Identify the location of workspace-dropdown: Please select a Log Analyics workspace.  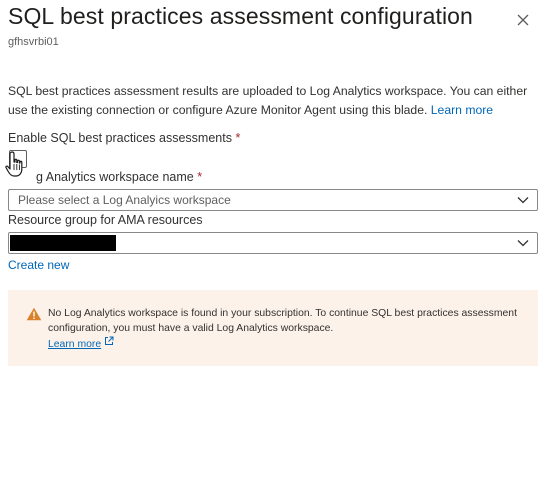
(273, 200).